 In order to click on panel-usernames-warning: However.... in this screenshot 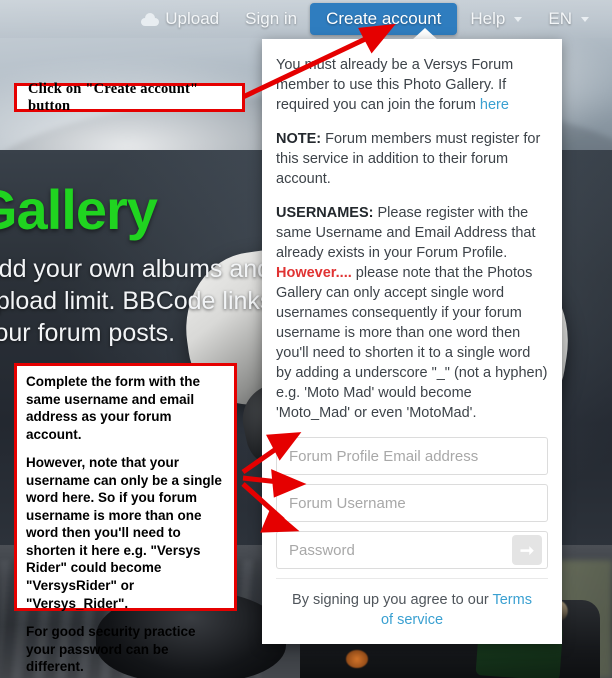, I will do `click(314, 273)`.